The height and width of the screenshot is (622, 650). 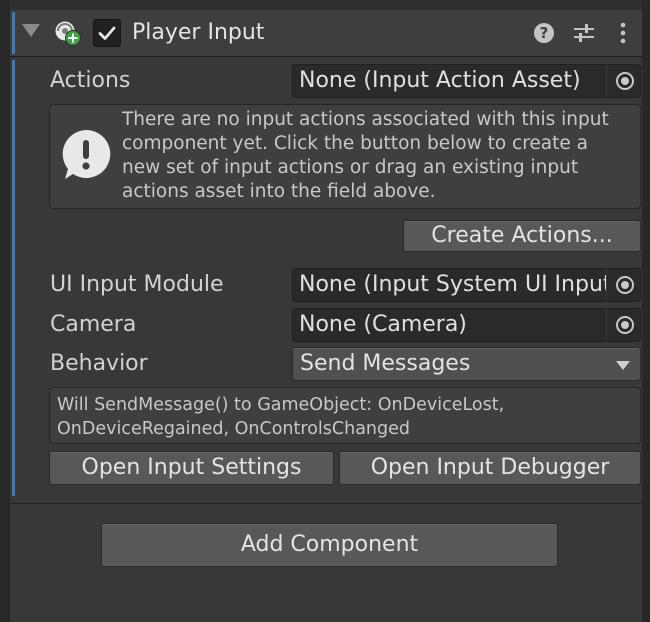 I want to click on header-selection-bar, so click(x=13, y=33).